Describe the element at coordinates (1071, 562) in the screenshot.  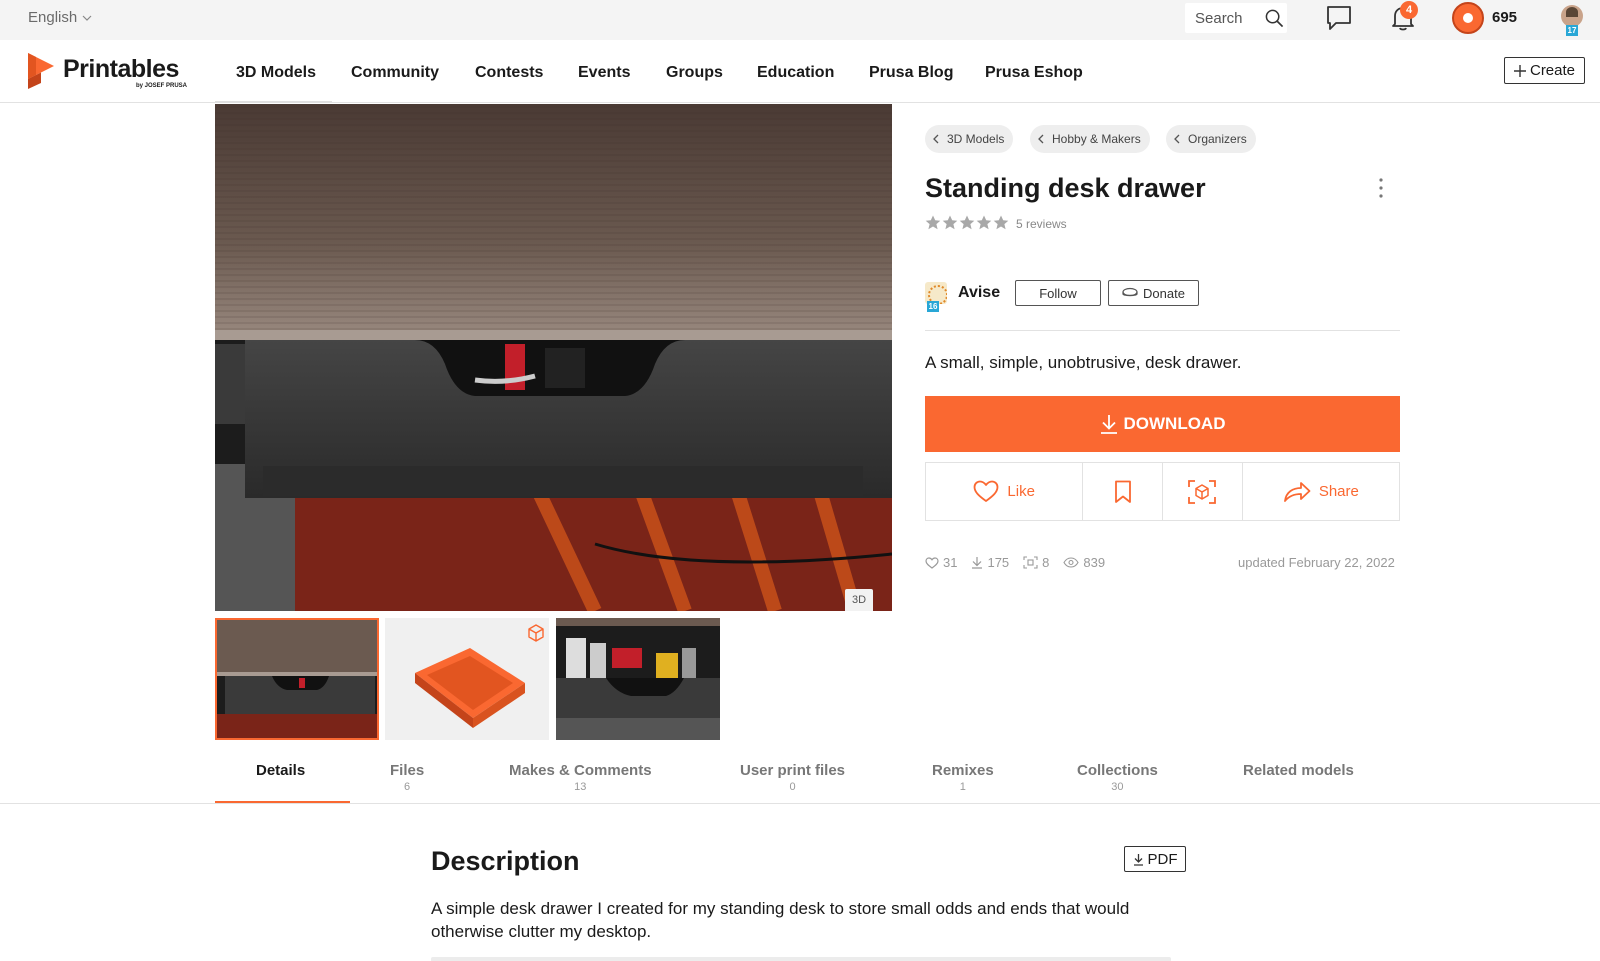
I see `eye-icon` at that location.